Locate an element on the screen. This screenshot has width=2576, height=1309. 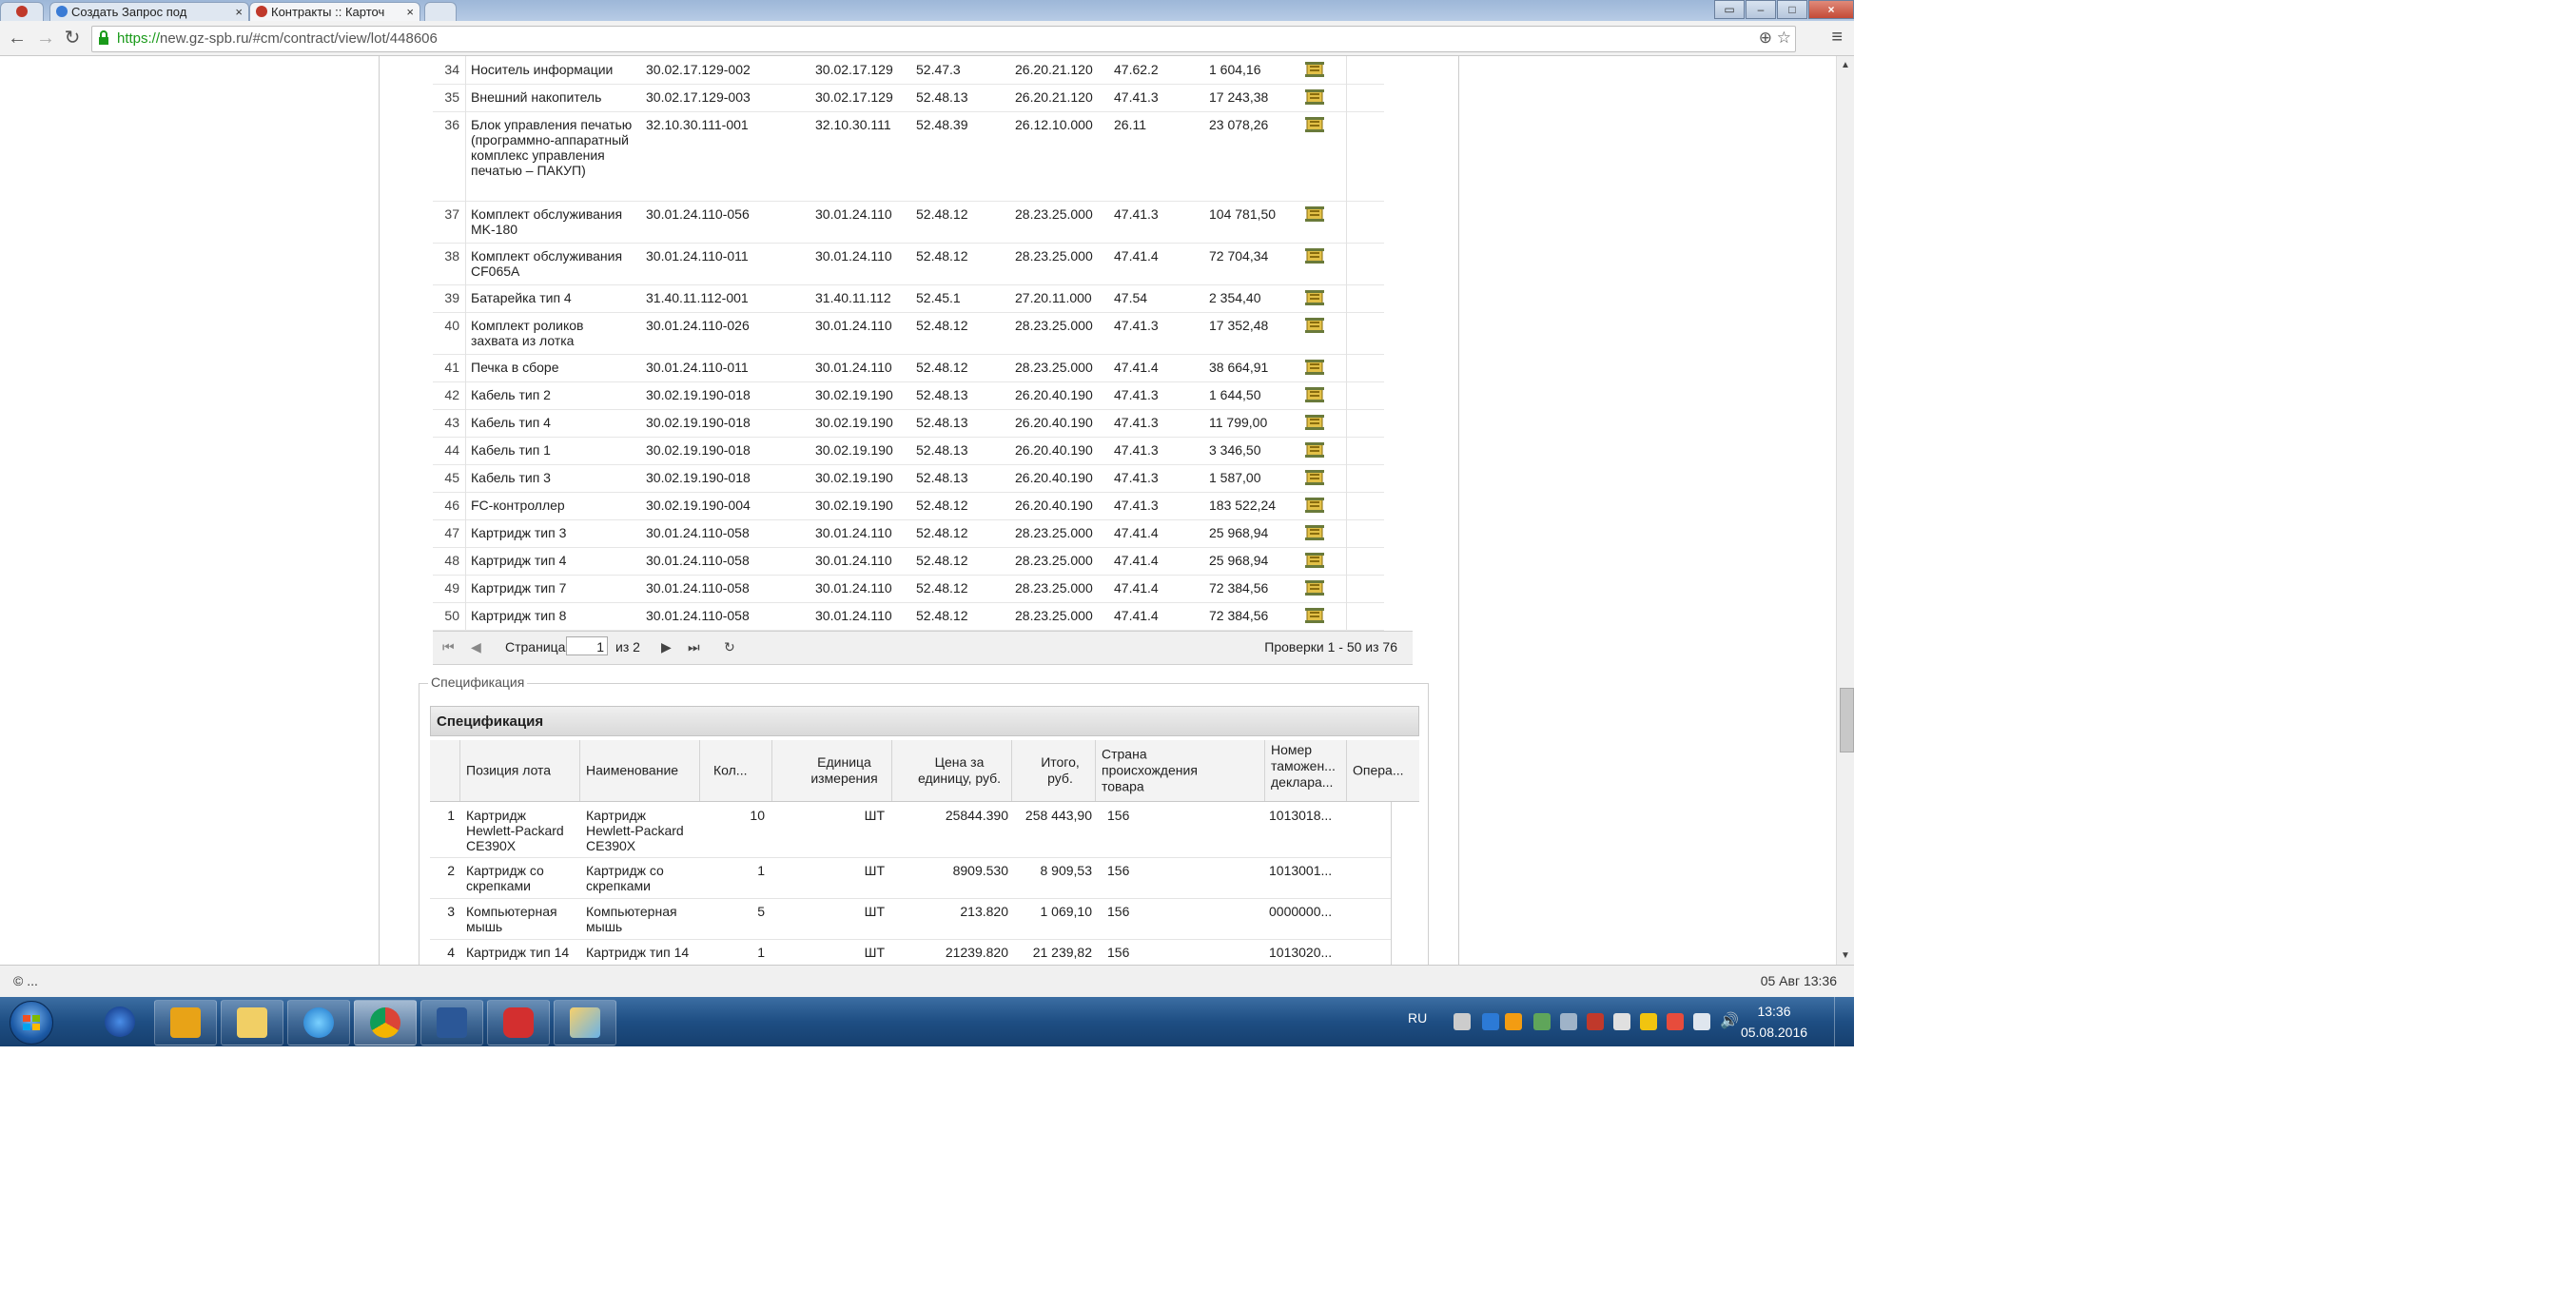
page-number-input: 1 is located at coordinates (587, 645).